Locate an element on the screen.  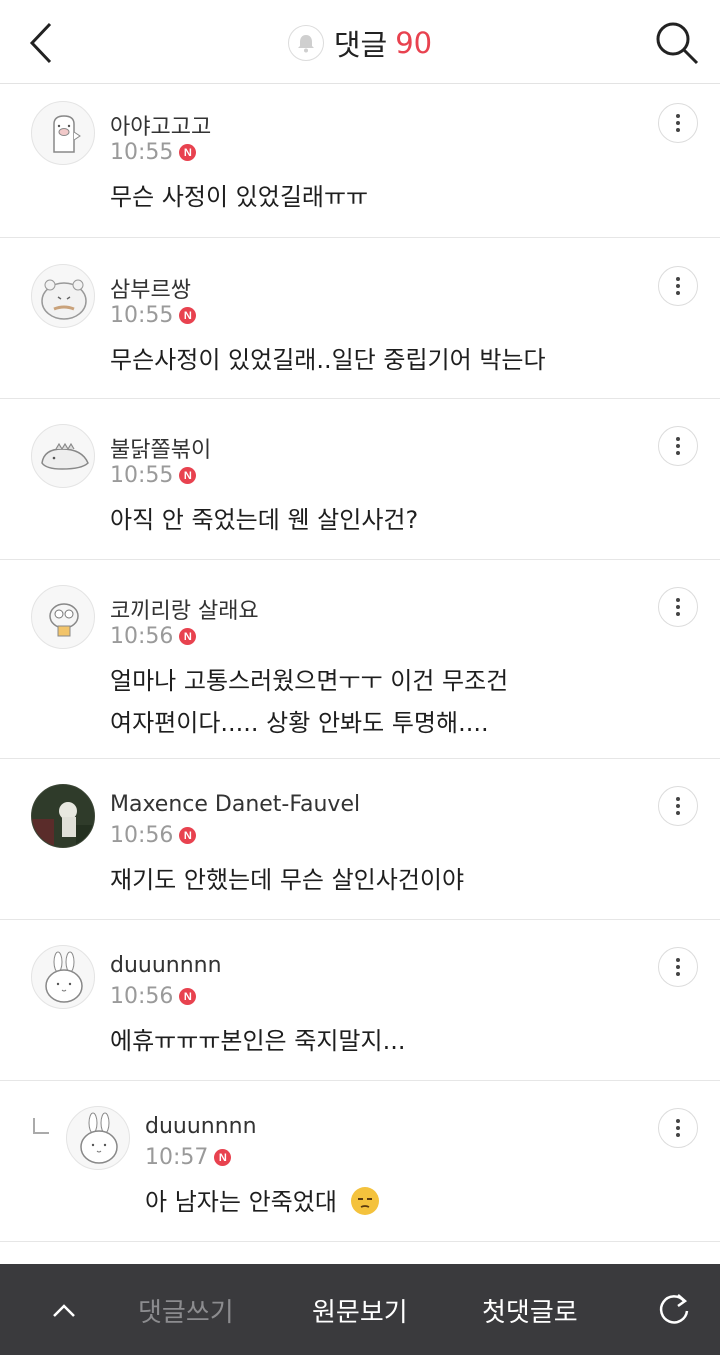
top-bar: 댓글 90 is located at coordinates (360, 42).